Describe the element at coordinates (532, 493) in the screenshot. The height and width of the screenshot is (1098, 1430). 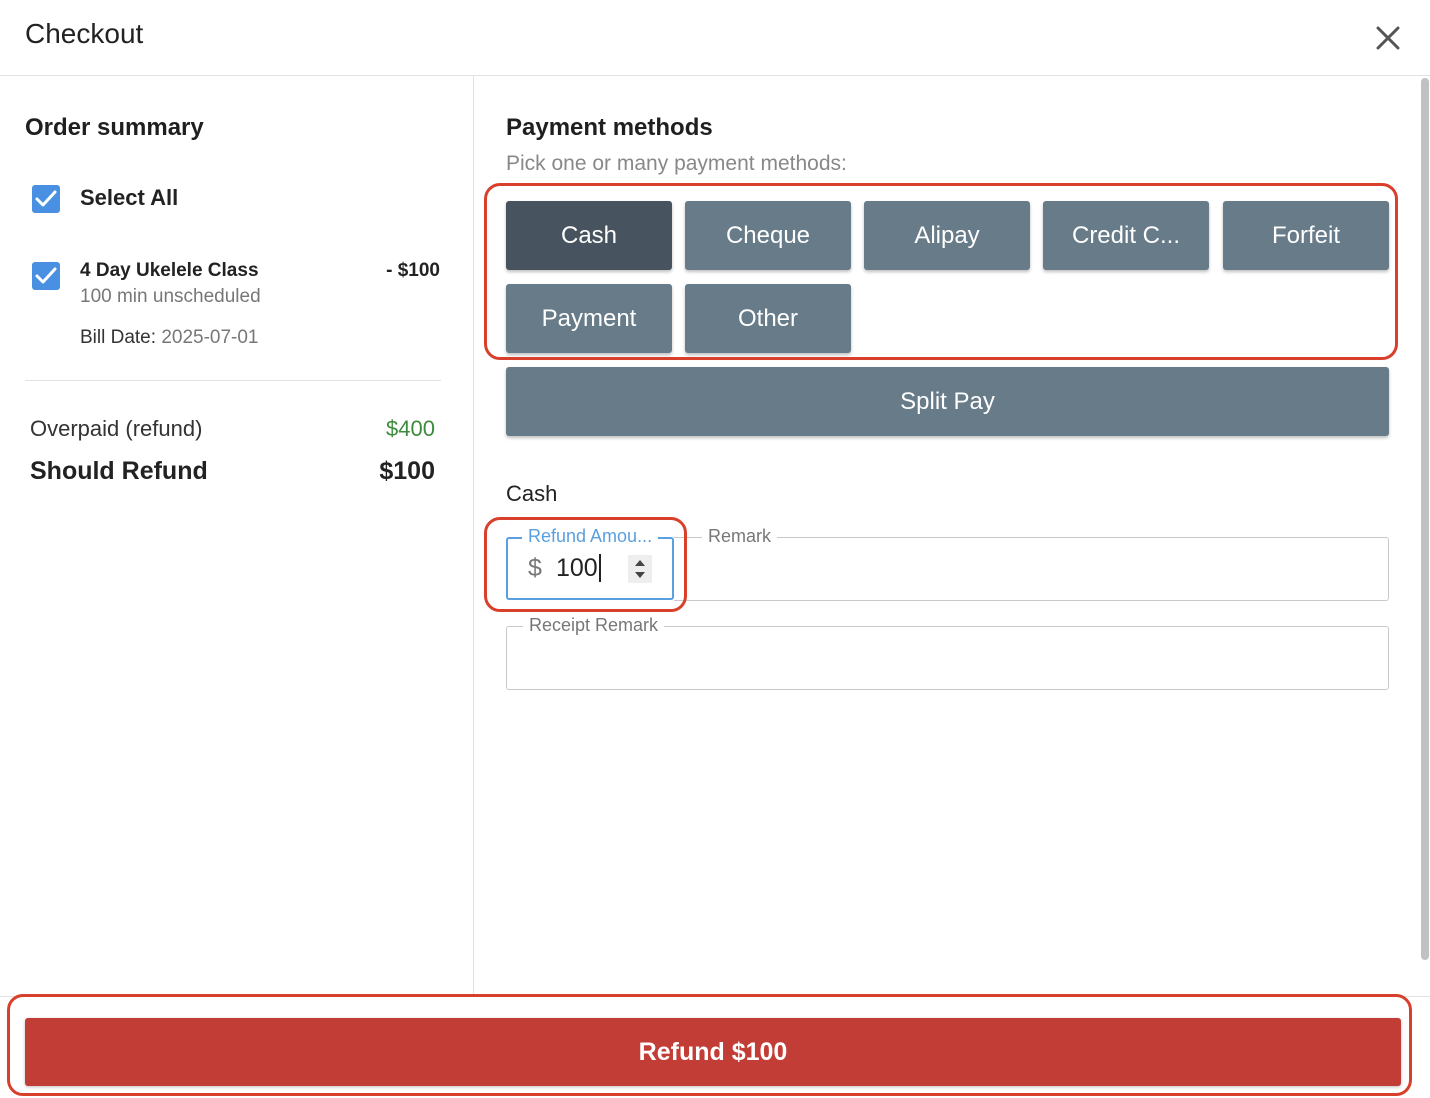
I see `selected-method-label: Cash` at that location.